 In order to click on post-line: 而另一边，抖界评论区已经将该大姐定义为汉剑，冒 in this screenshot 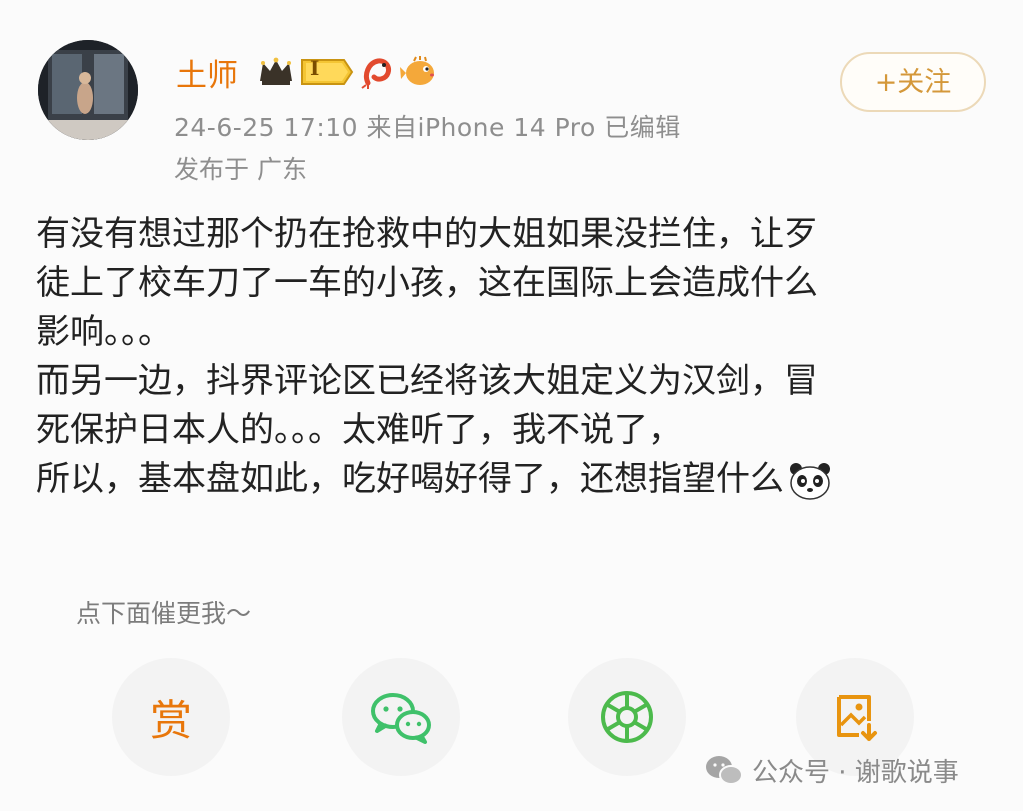, I will do `click(427, 381)`.